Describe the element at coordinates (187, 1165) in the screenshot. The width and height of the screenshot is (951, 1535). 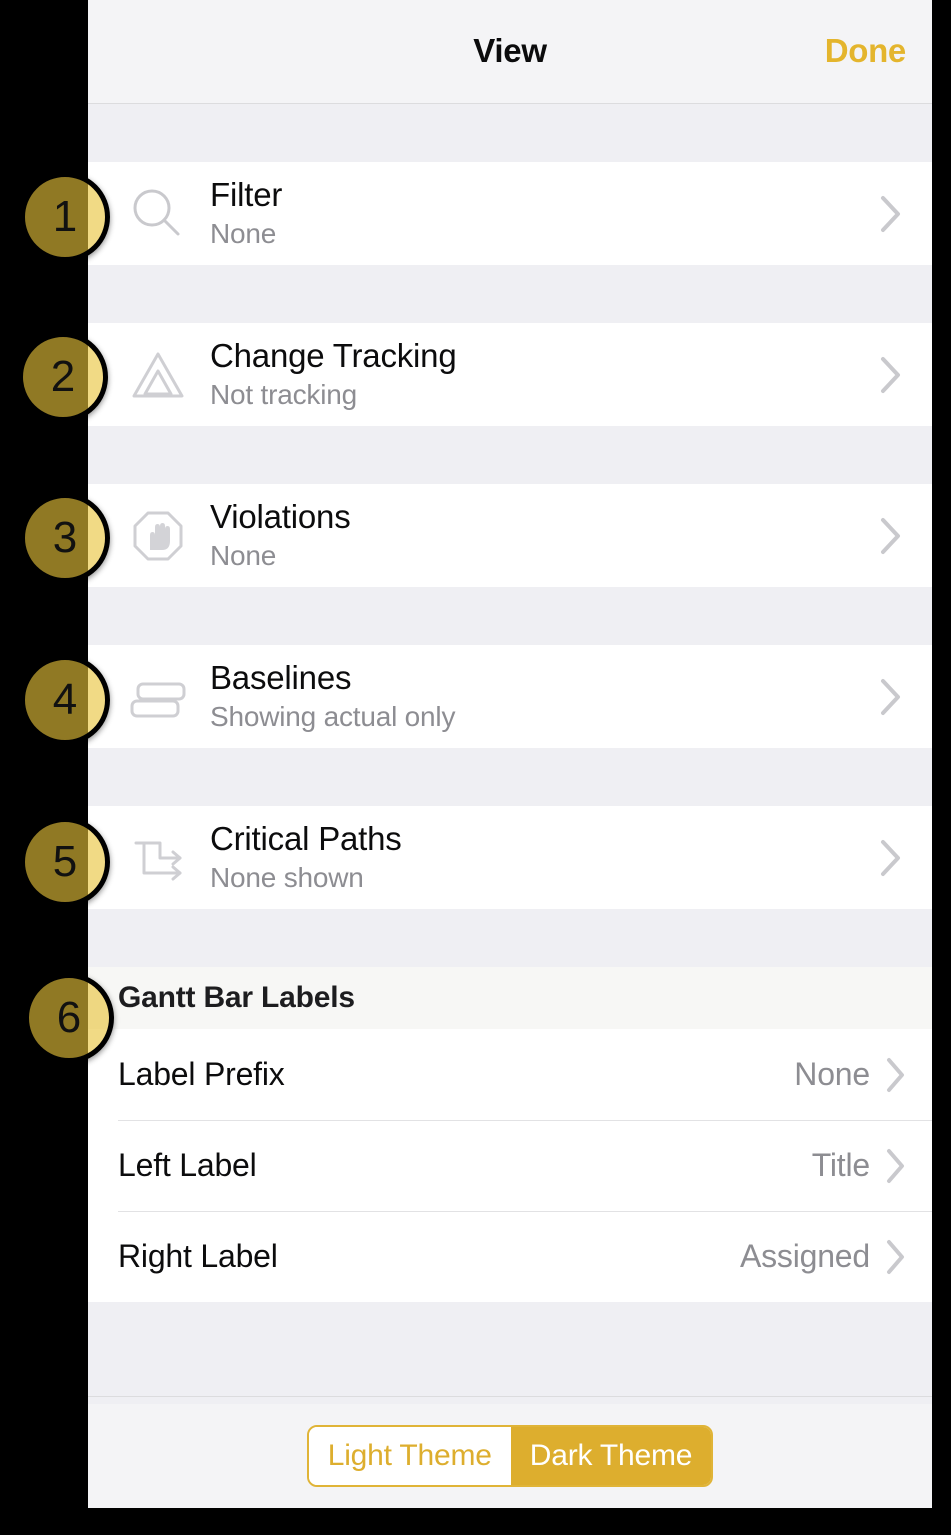
I see `row-label: Left Label` at that location.